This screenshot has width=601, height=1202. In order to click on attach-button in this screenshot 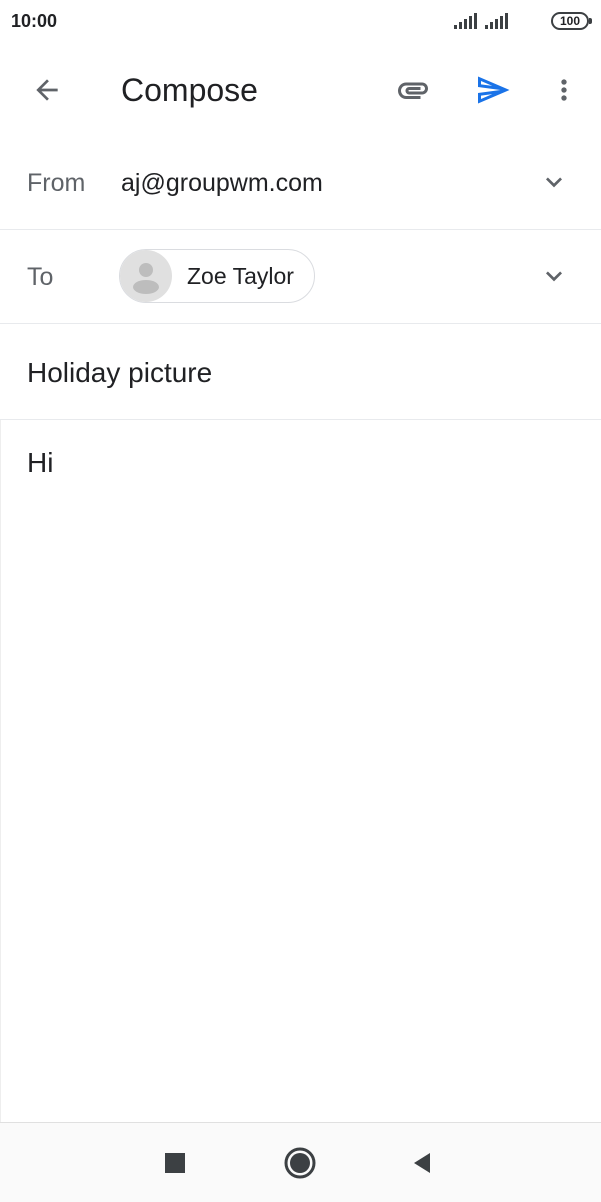, I will do `click(413, 90)`.